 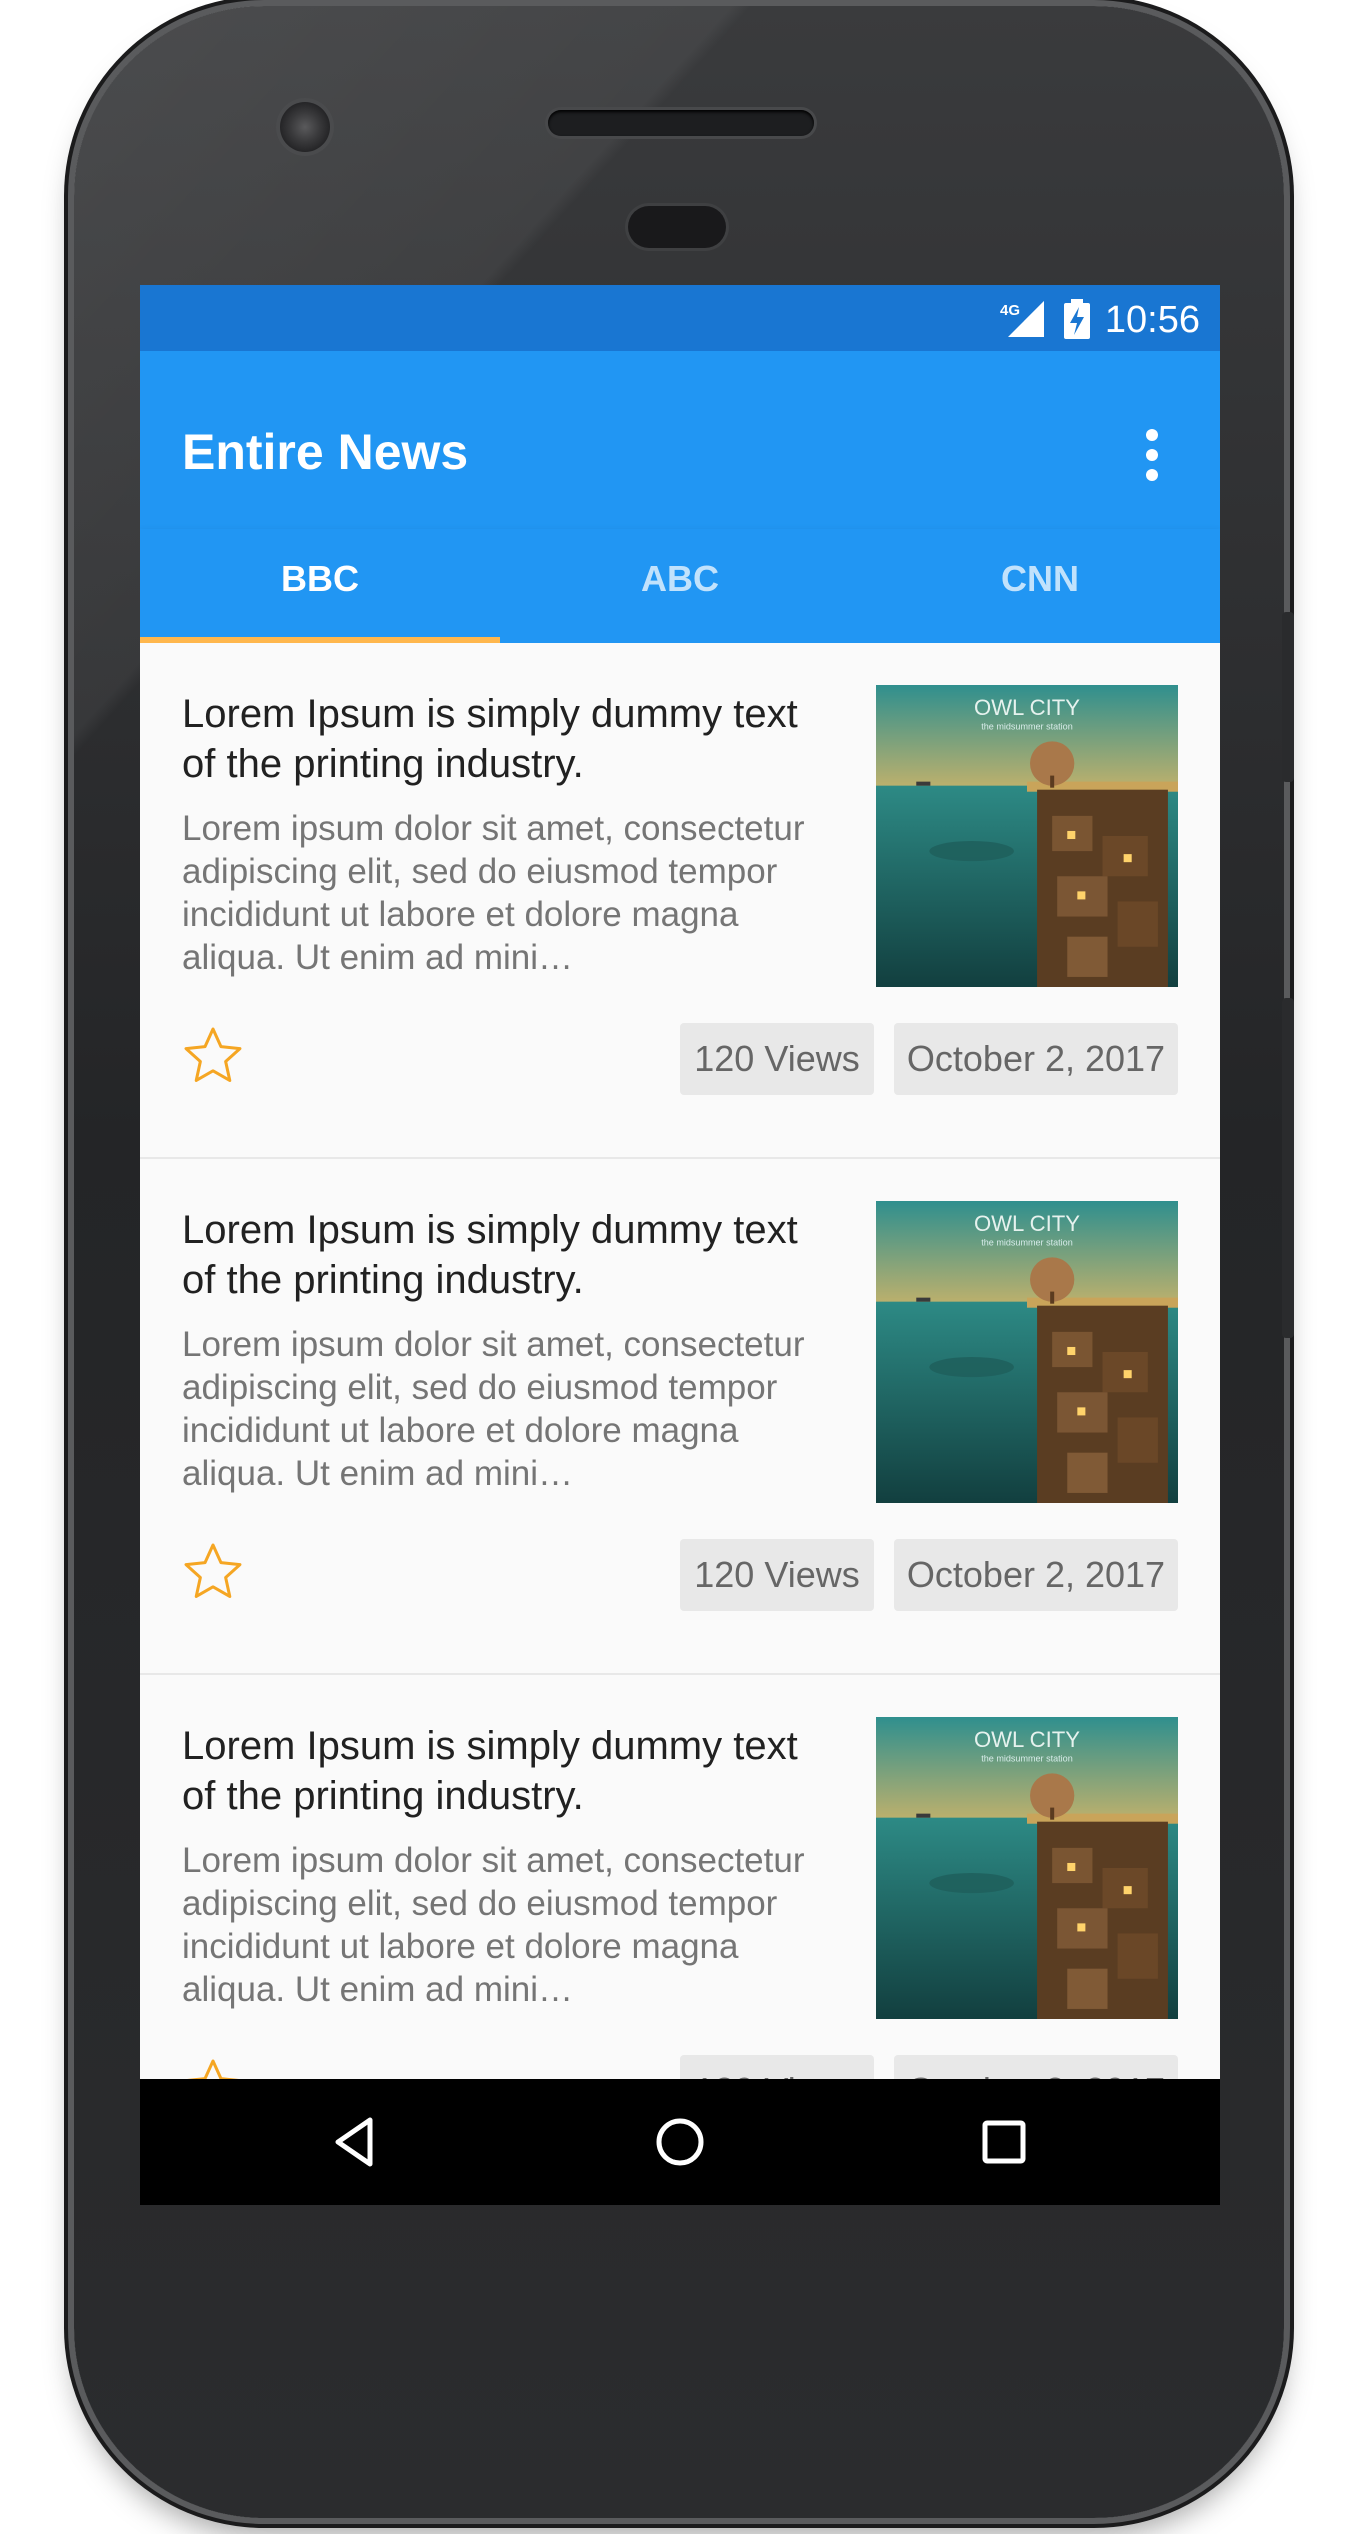 What do you see at coordinates (320, 586) in the screenshot?
I see `tab-bbc: BBC` at bounding box center [320, 586].